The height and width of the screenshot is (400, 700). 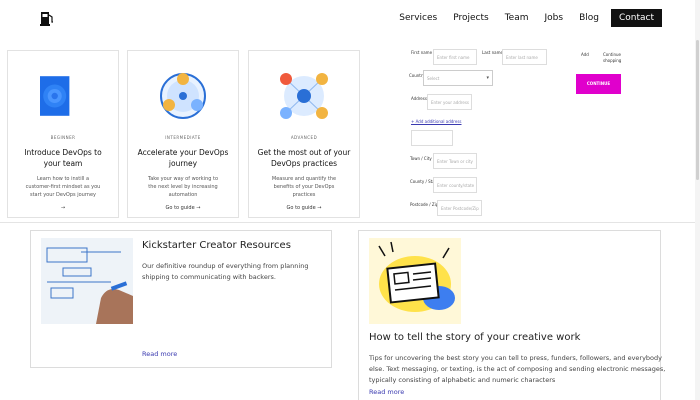 What do you see at coordinates (423, 158) in the screenshot?
I see `city-label: Town / City *` at bounding box center [423, 158].